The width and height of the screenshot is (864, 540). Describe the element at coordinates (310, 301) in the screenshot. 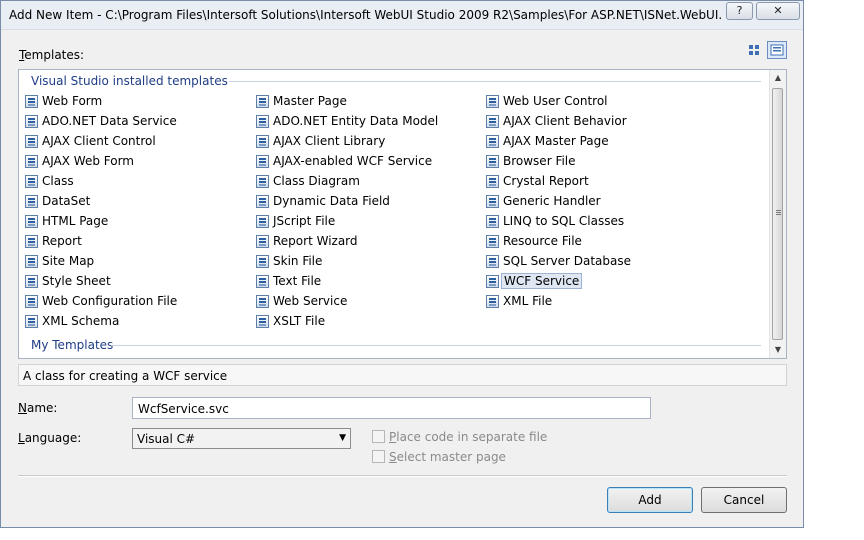

I see `template-item-label: Web Service` at that location.